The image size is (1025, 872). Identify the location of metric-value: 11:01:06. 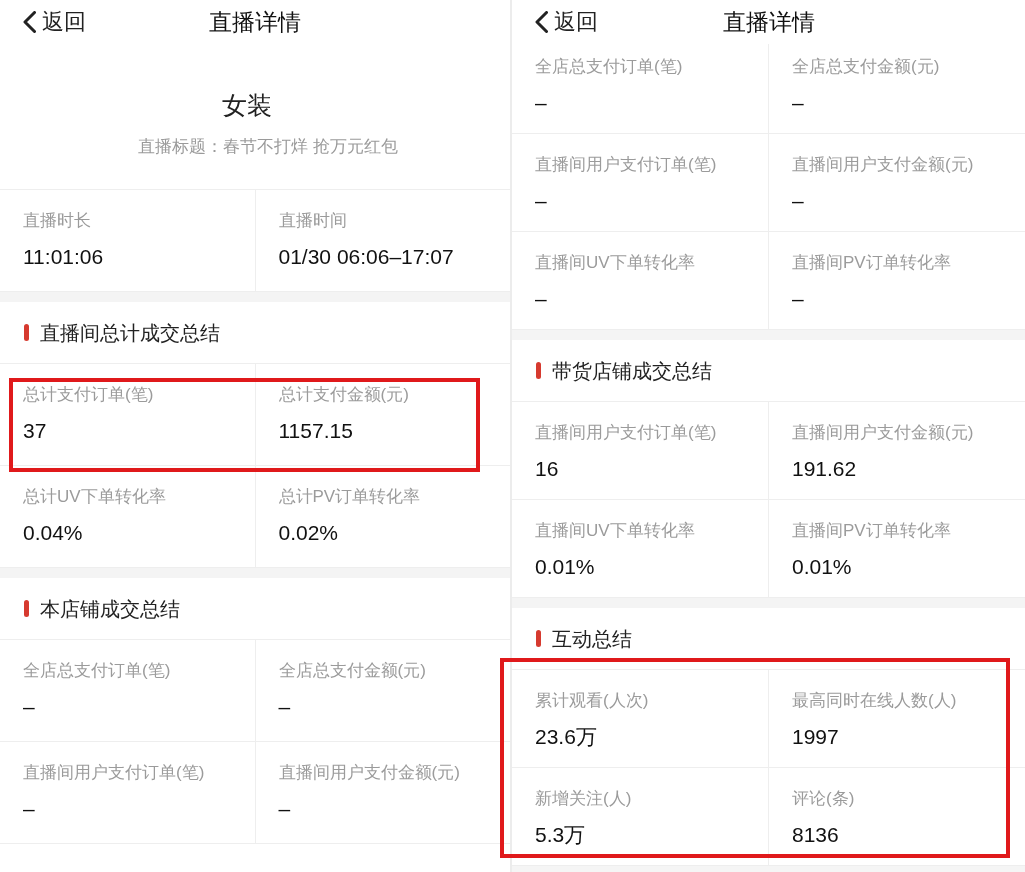
(63, 257).